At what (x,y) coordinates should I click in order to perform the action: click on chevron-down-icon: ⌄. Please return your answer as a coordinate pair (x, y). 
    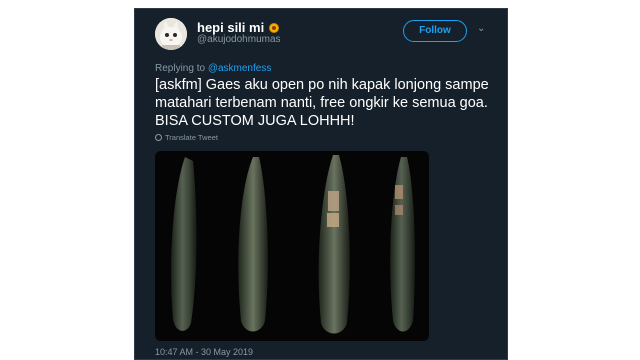
    Looking at the image, I should click on (481, 28).